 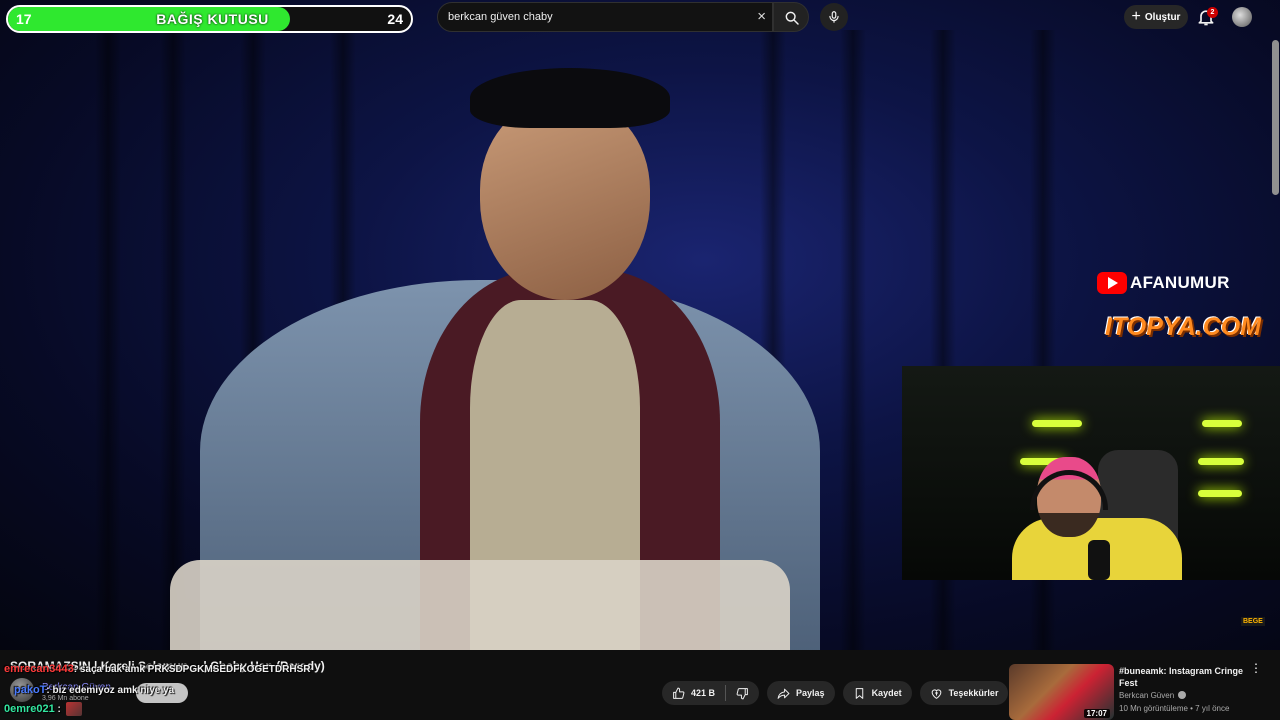 What do you see at coordinates (1136, 16) in the screenshot?
I see `plus-icon: +` at bounding box center [1136, 16].